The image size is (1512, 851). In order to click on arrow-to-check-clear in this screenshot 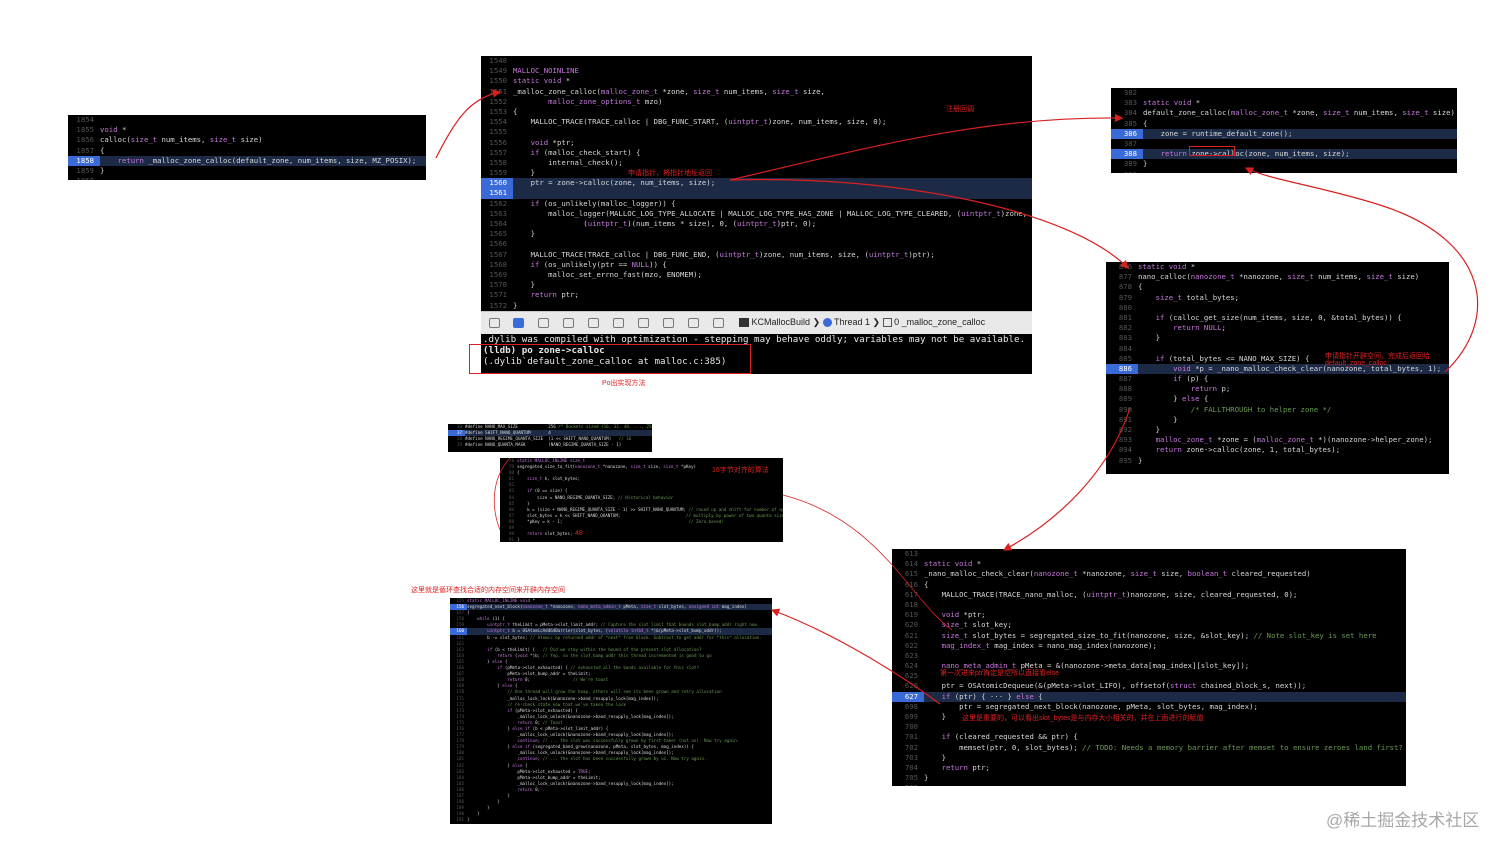, I will do `click(1066, 479)`.